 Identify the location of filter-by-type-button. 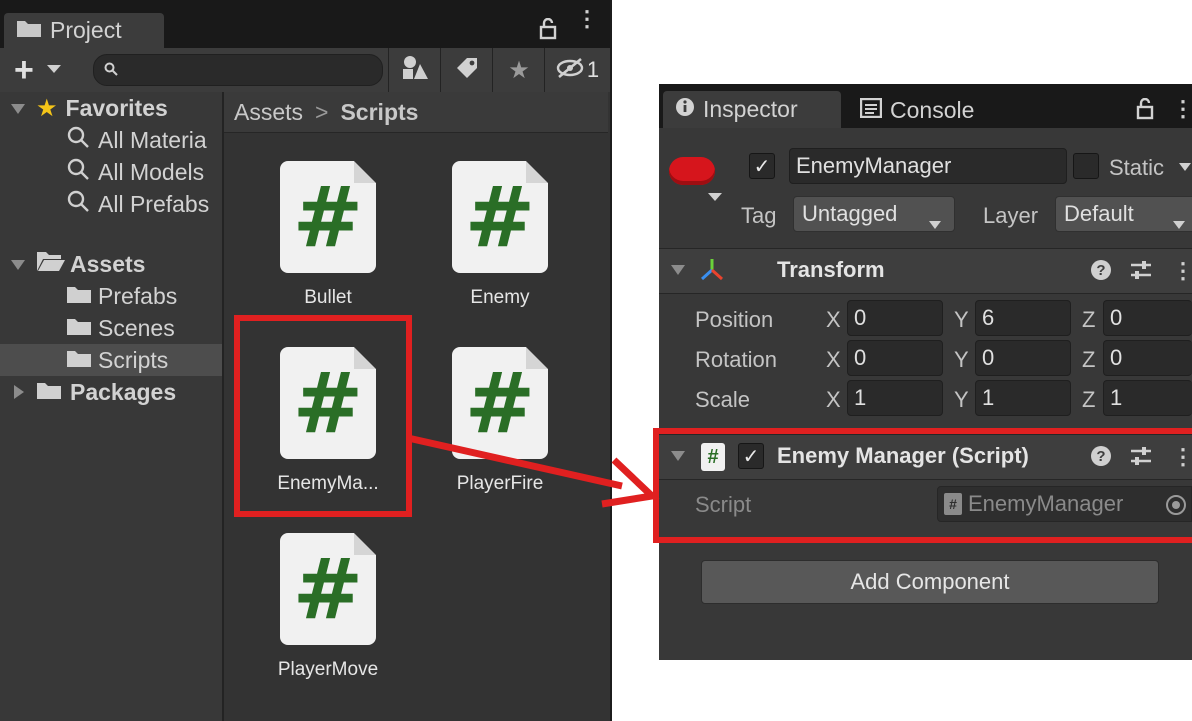
(414, 70).